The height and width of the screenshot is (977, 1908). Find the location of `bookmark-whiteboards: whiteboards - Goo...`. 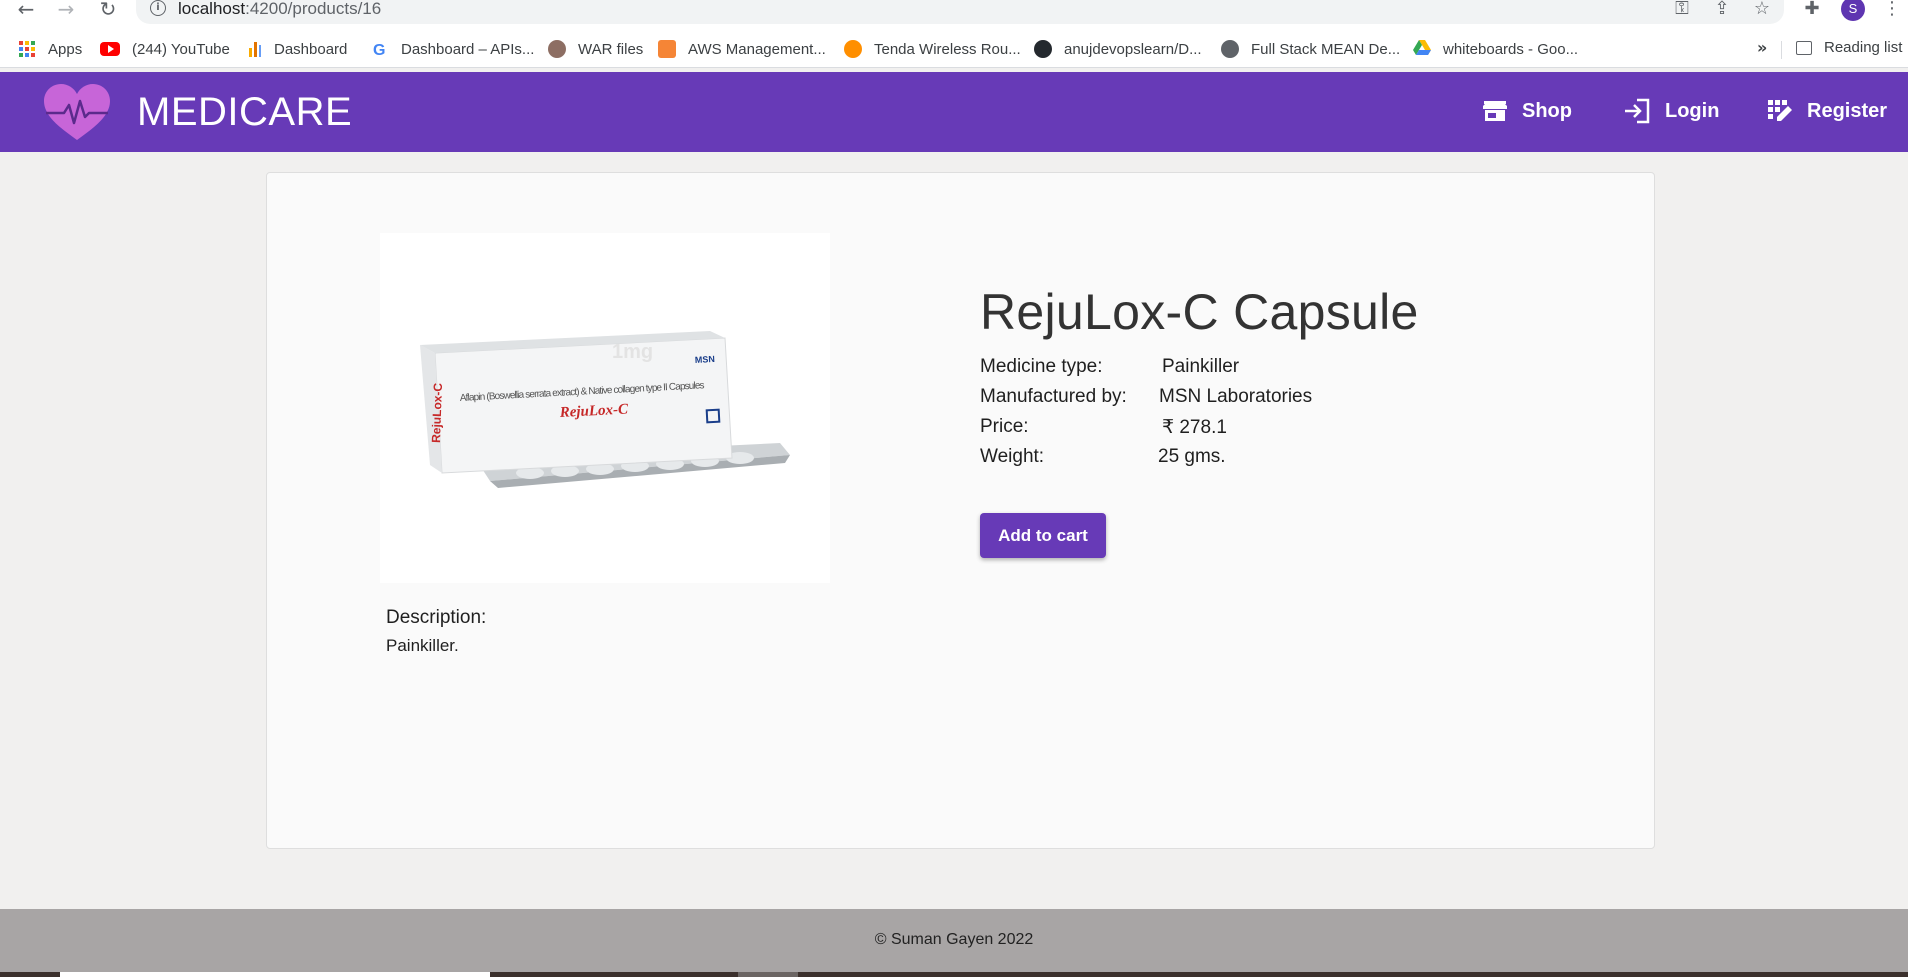

bookmark-whiteboards: whiteboards - Goo... is located at coordinates (1495, 49).